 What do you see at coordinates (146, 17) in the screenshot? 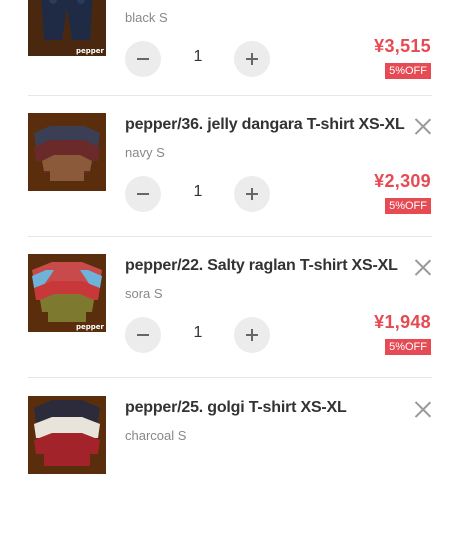
I see `item-variant: black S` at bounding box center [146, 17].